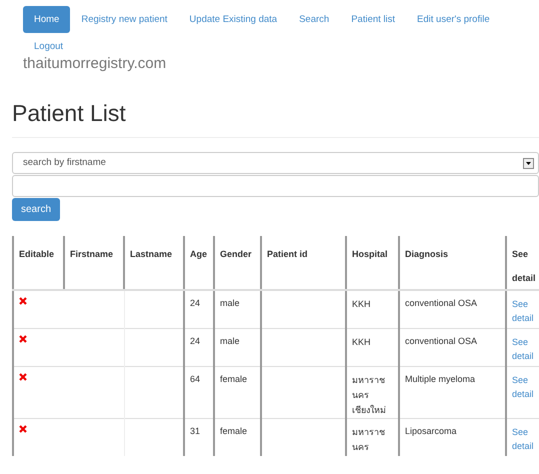 The height and width of the screenshot is (474, 539). Describe the element at coordinates (151, 254) in the screenshot. I see `column-header: Lastname` at that location.